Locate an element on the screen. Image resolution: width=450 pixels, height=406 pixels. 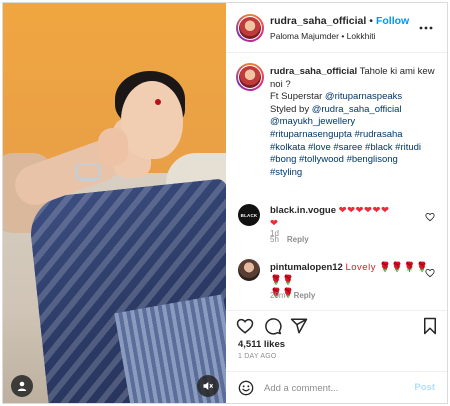
hashtags-line-3: #bong #tollywood #benglisong is located at coordinates (334, 159).